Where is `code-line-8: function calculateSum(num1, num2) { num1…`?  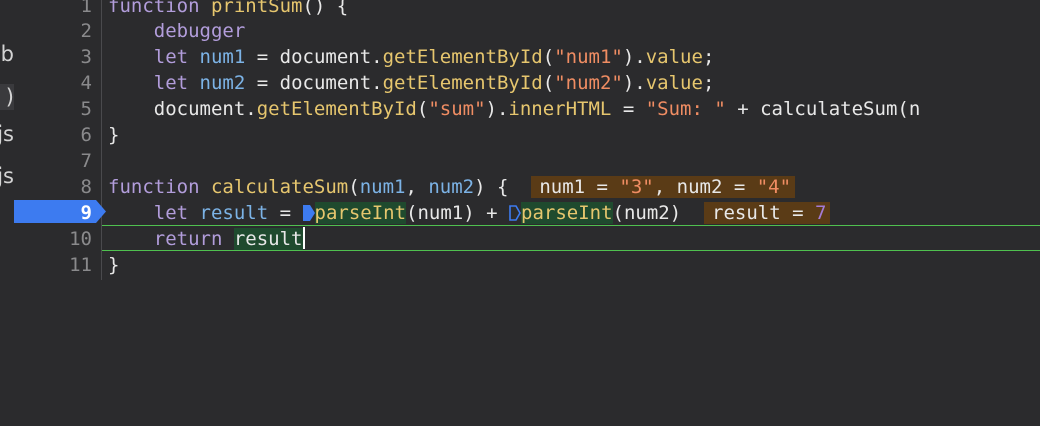
code-line-8: function calculateSum(num1, num2) { num1… is located at coordinates (452, 187).